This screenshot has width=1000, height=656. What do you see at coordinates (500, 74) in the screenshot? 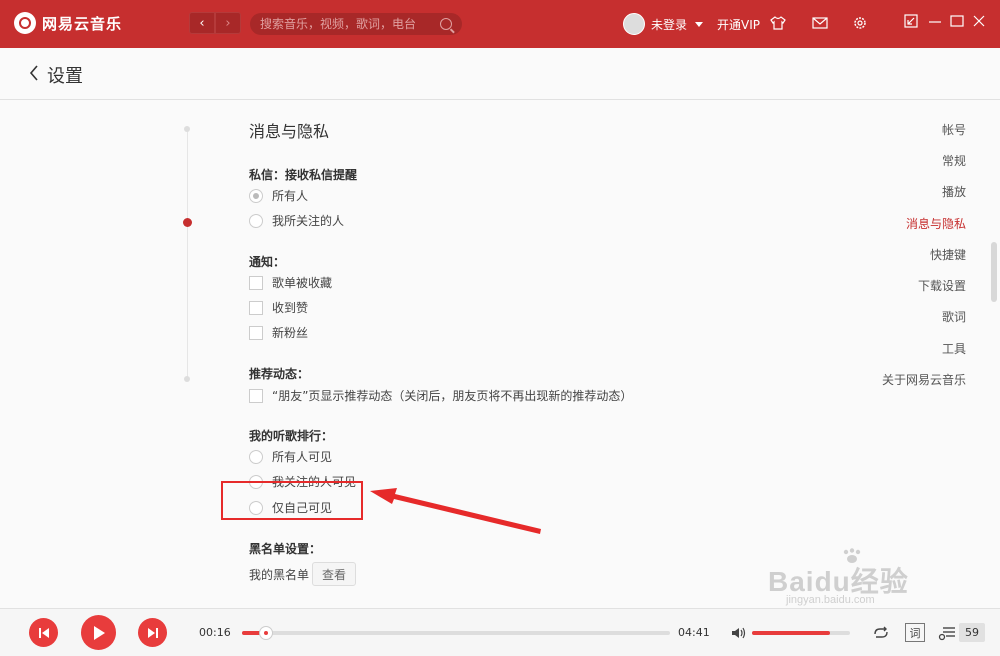
I see `settings-header: 设置` at bounding box center [500, 74].